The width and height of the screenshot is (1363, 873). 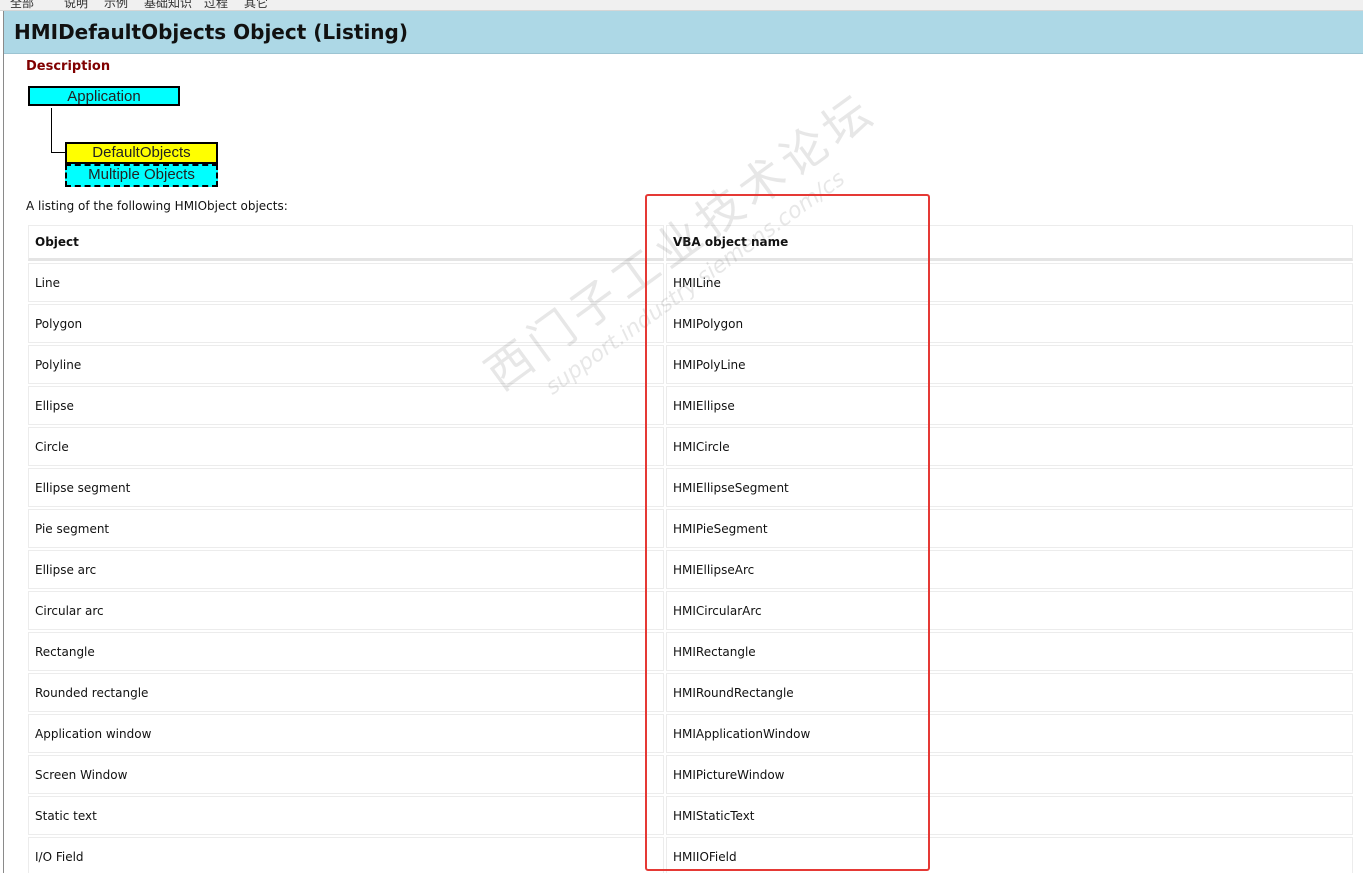 I want to click on nav-item-process: 过程, so click(x=216, y=5).